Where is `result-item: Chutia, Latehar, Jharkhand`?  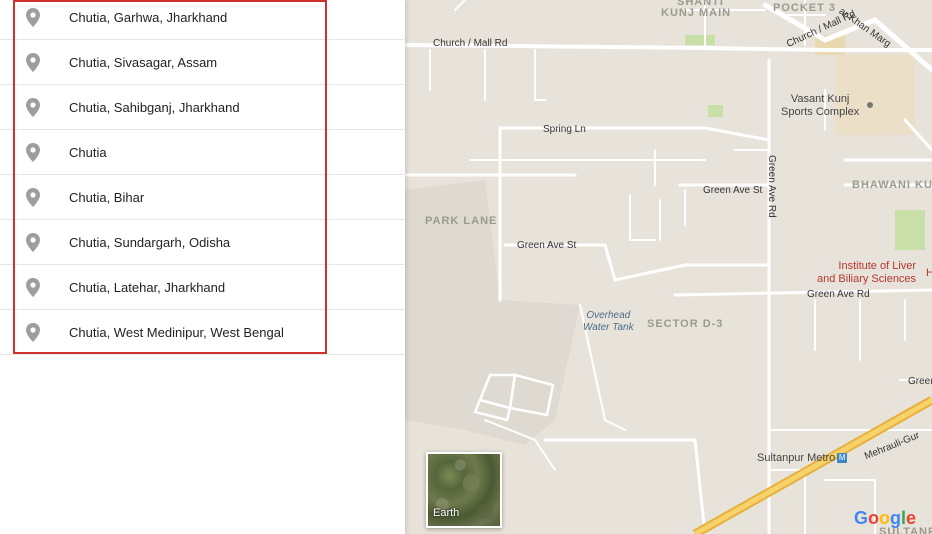
result-item: Chutia, Latehar, Jharkhand is located at coordinates (202, 287).